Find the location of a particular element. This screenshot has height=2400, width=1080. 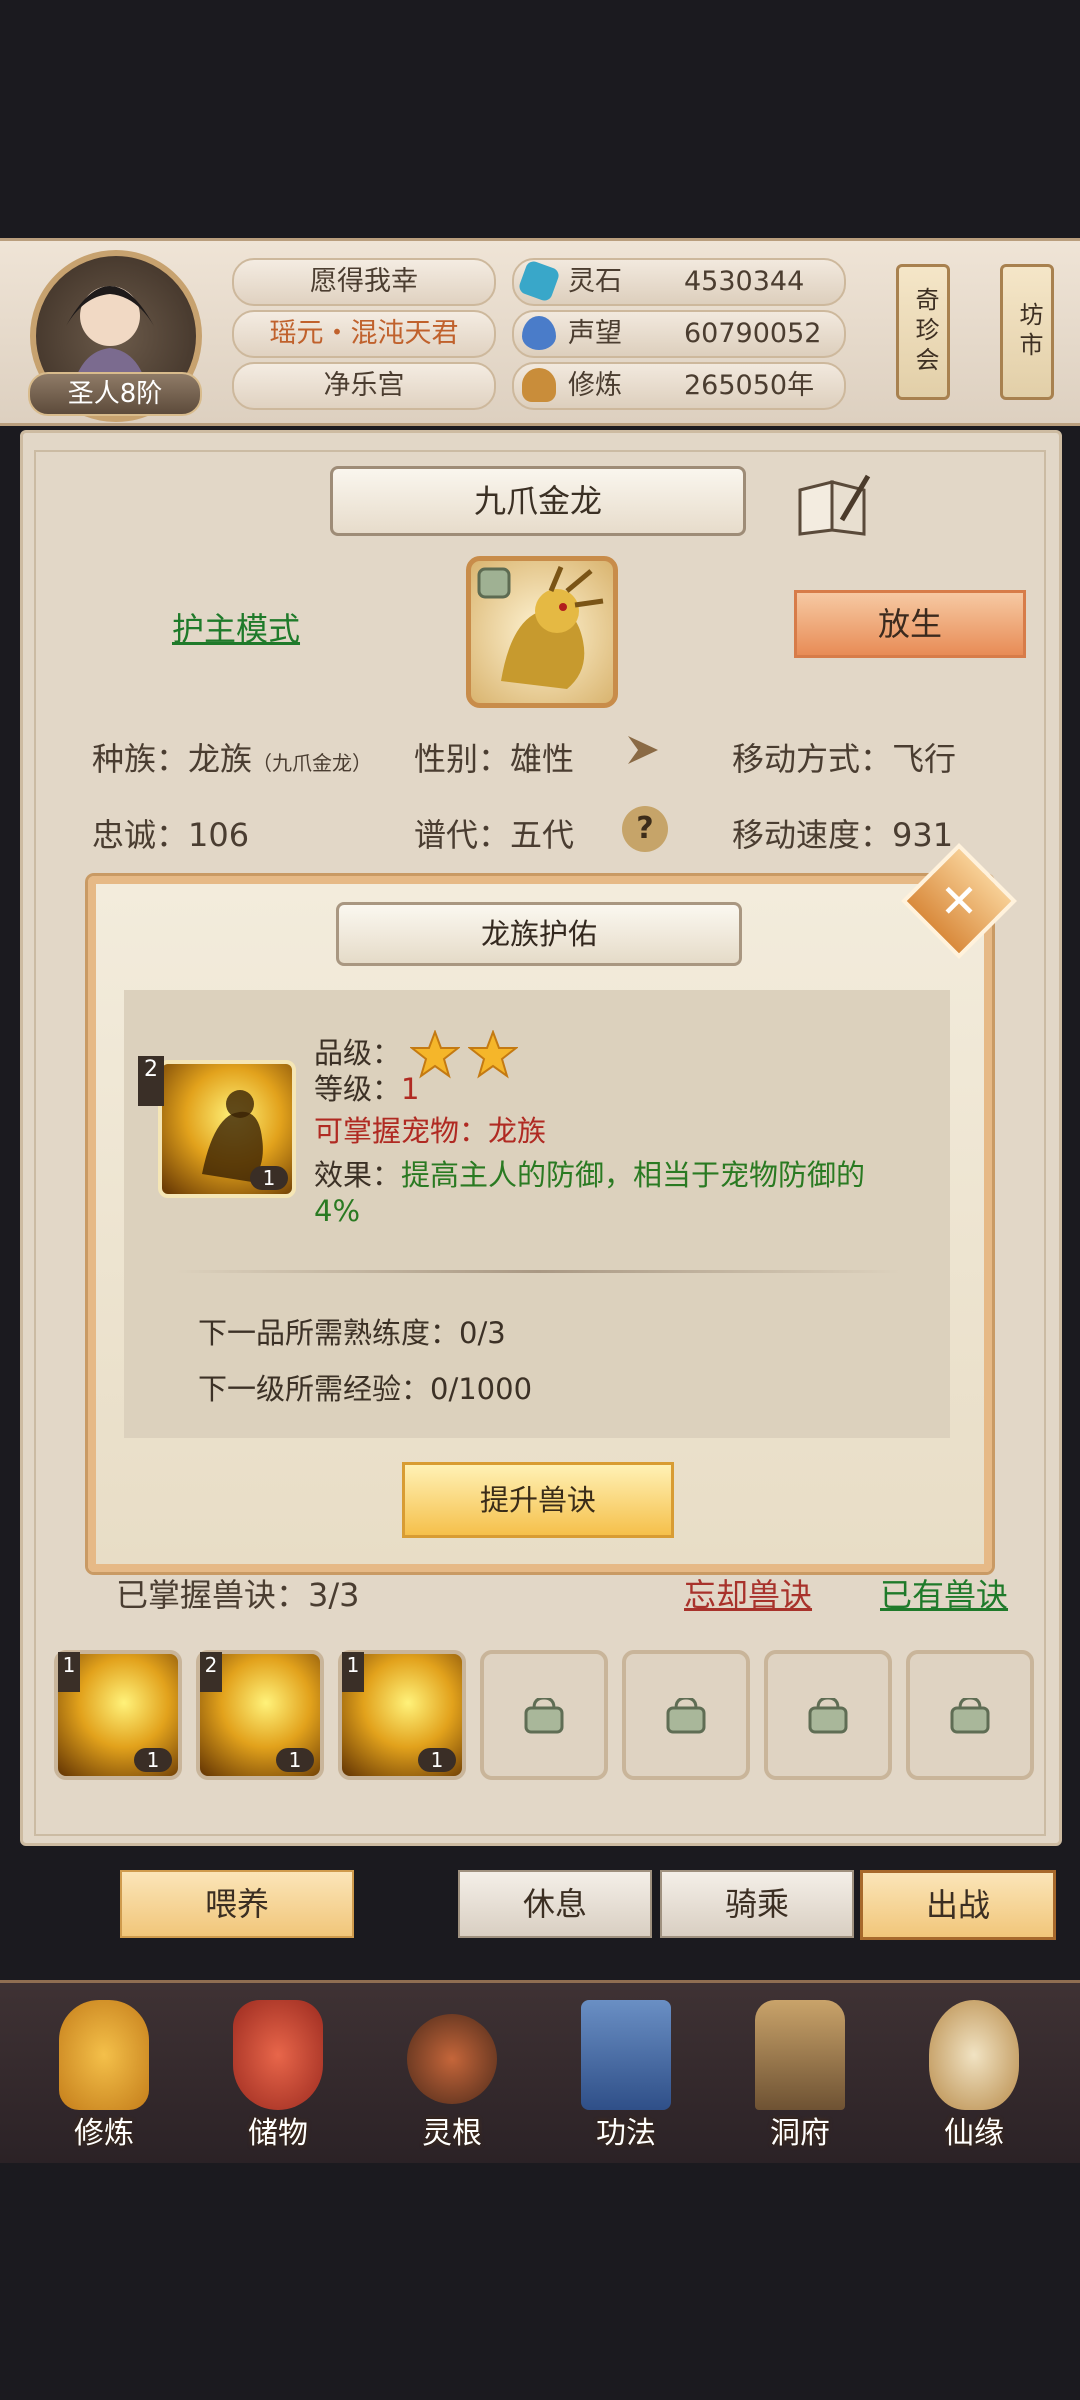

gender-stat: 性别：雄性 is located at coordinates (494, 759).